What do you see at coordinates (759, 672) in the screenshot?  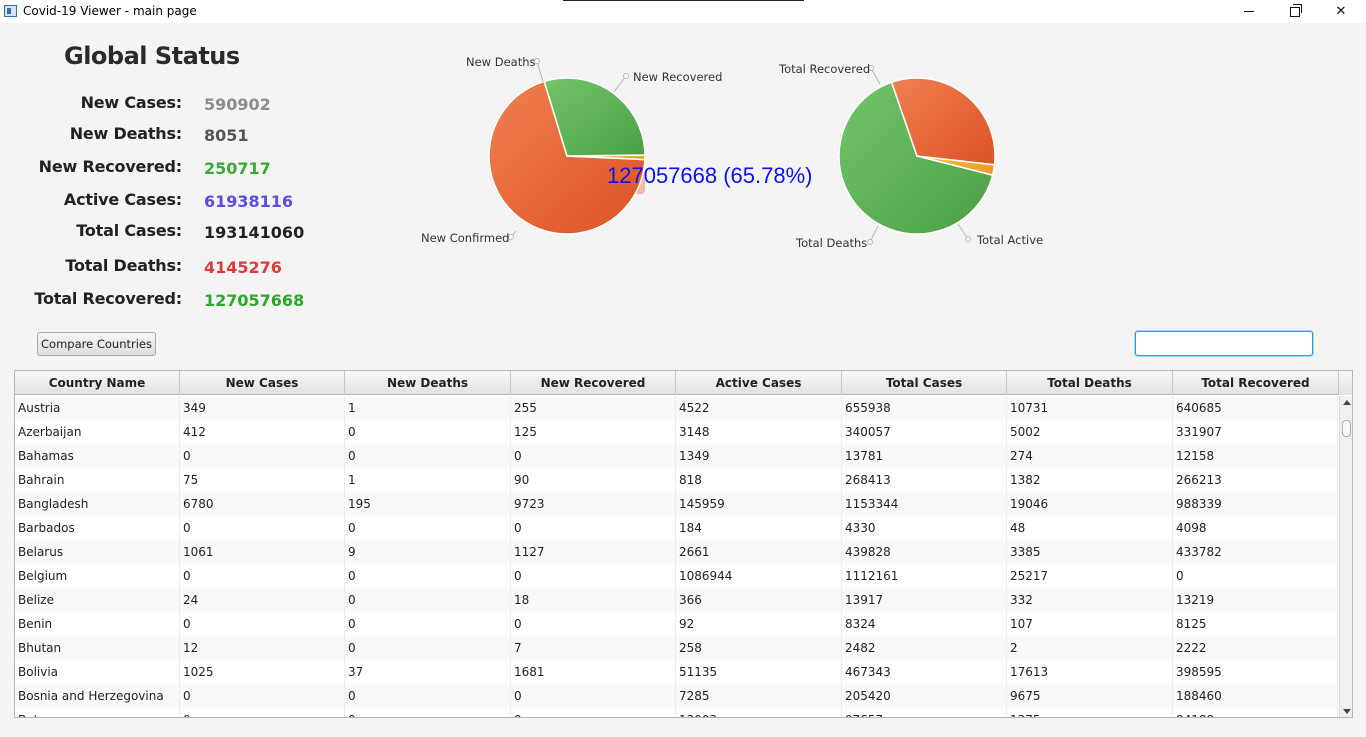 I see `table-cell: 51135` at bounding box center [759, 672].